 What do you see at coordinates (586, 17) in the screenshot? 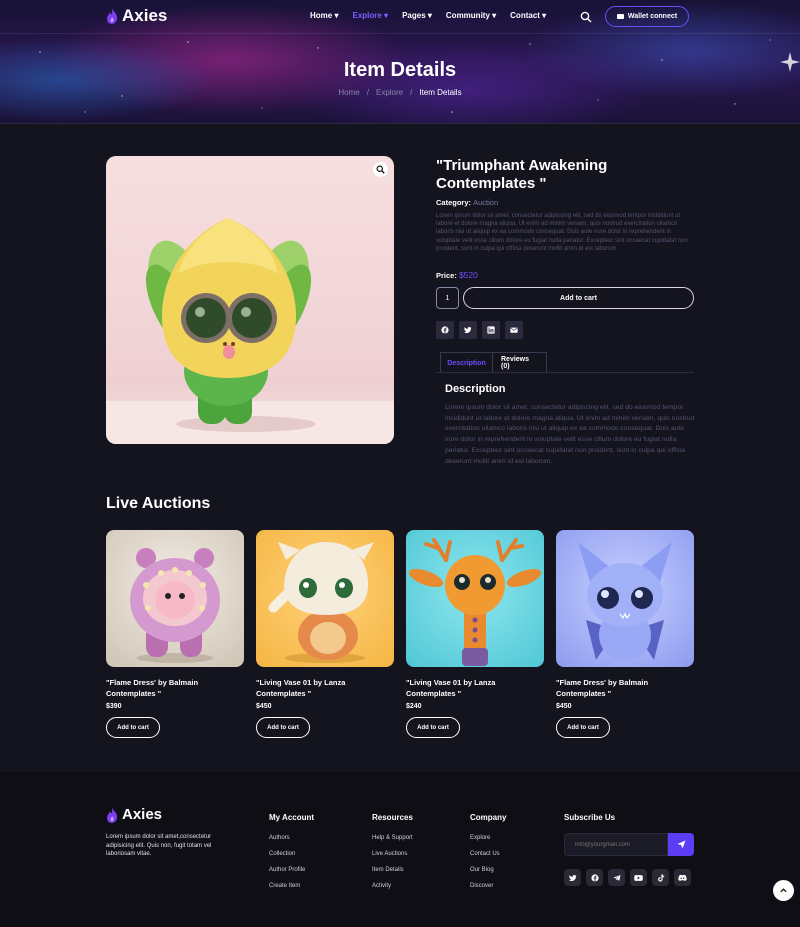
I see `search-icon` at bounding box center [586, 17].